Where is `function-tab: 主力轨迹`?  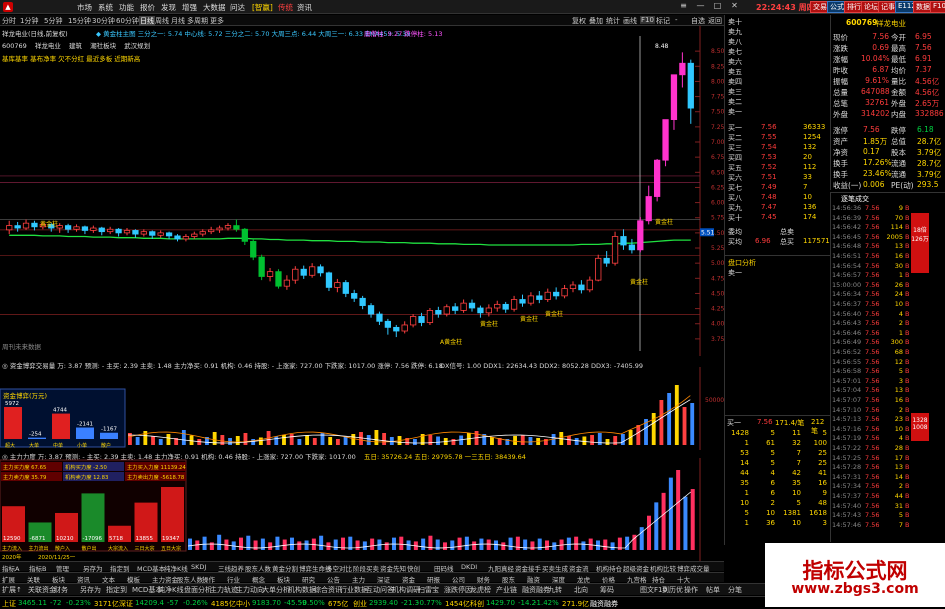 function-tab: 主力轨迹 is located at coordinates (224, 590).